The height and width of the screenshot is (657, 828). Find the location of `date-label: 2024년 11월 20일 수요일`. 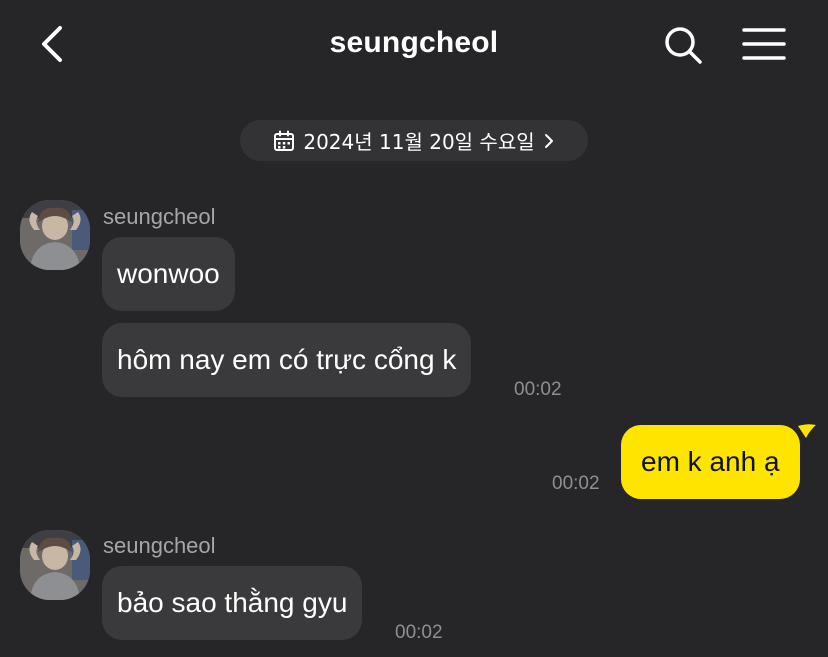

date-label: 2024년 11월 20일 수요일 is located at coordinates (419, 142).